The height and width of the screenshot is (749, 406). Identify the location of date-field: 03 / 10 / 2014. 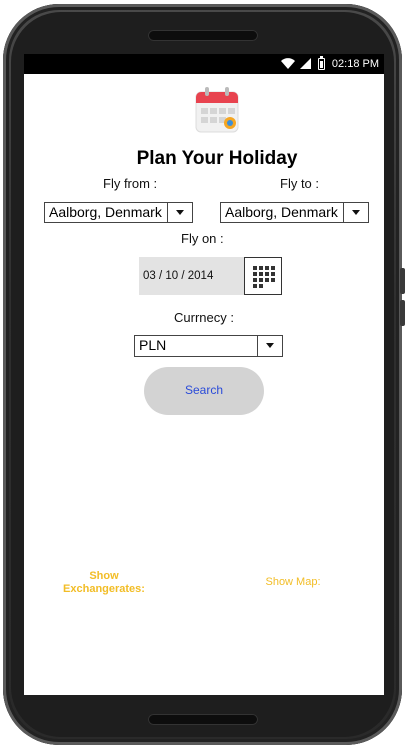
(192, 276).